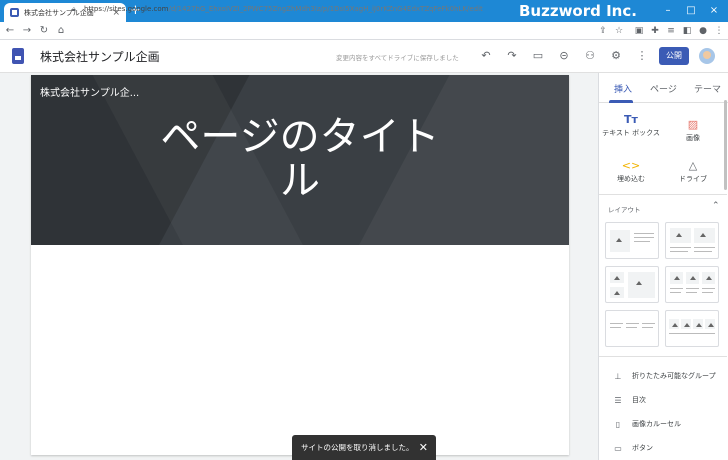 The height and width of the screenshot is (460, 728). Describe the element at coordinates (629, 400) in the screenshot. I see `insert-toc-button: ☰ 目次` at that location.